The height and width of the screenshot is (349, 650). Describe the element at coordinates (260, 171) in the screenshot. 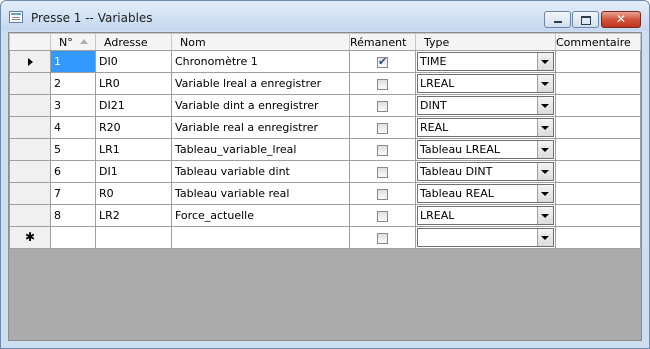

I see `cell-nom: Tableau variable dint` at that location.